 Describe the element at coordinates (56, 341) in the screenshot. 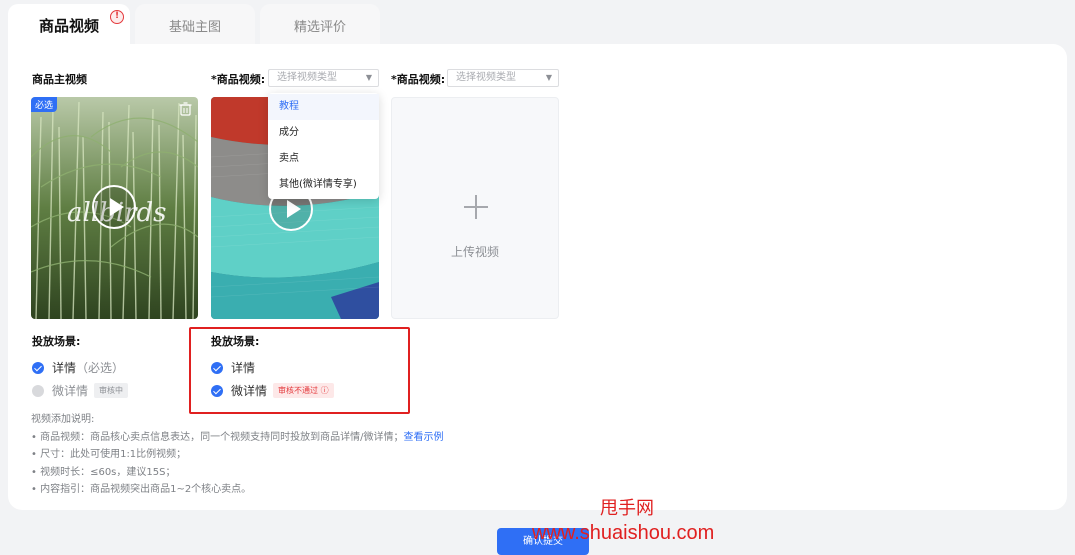

I see `main-scene-label: 投放场景:` at that location.